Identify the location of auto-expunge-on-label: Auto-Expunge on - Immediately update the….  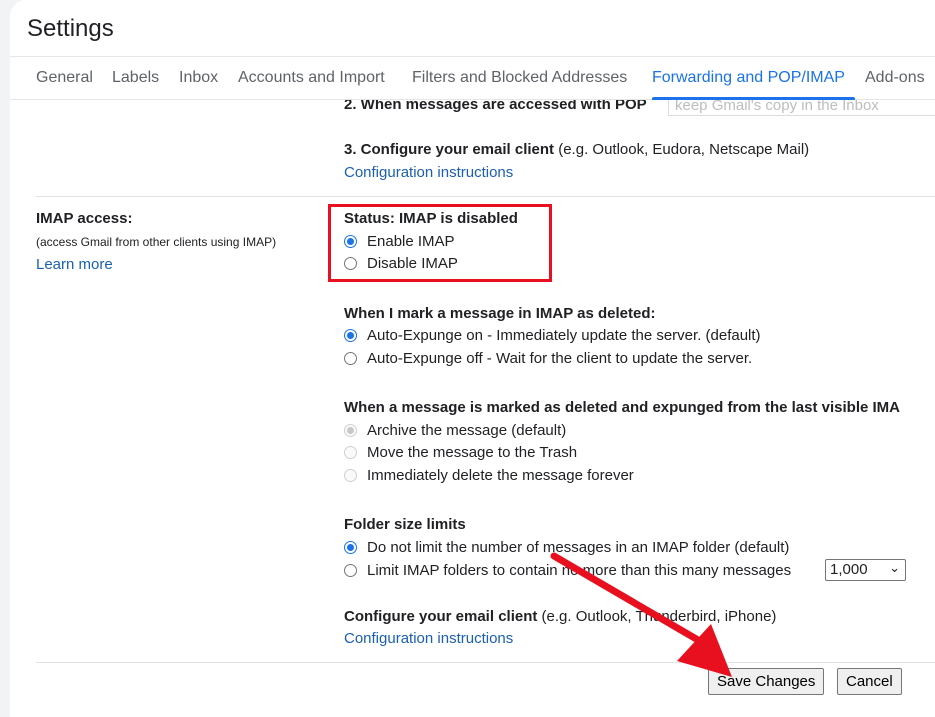
(564, 335).